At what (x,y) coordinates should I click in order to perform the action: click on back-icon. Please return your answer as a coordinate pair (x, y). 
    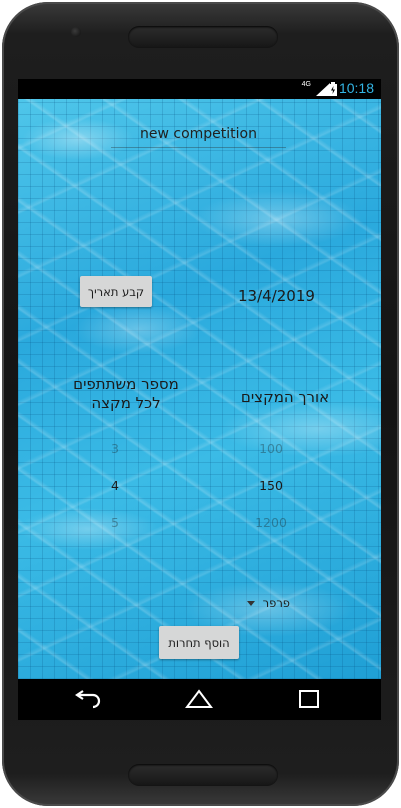
    Looking at the image, I should click on (88, 699).